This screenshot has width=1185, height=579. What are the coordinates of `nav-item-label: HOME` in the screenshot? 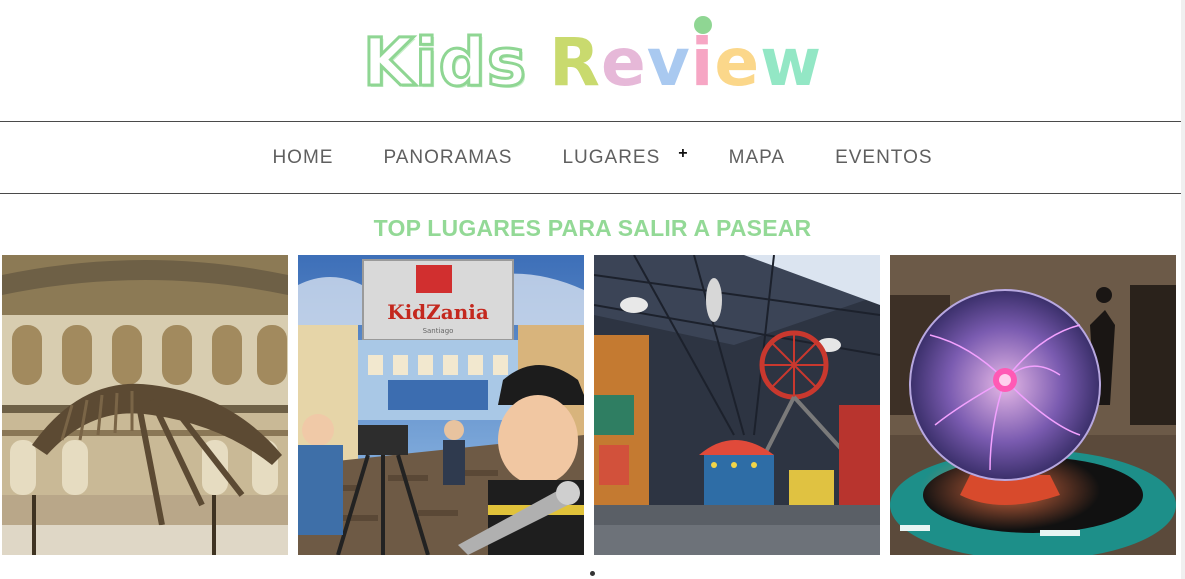 It's located at (303, 157).